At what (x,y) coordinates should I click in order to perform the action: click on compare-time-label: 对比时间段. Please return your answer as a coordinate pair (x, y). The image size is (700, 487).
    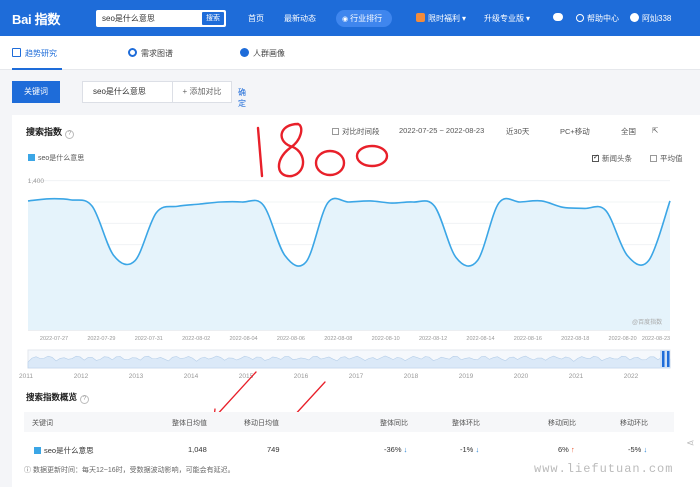
    Looking at the image, I should click on (361, 131).